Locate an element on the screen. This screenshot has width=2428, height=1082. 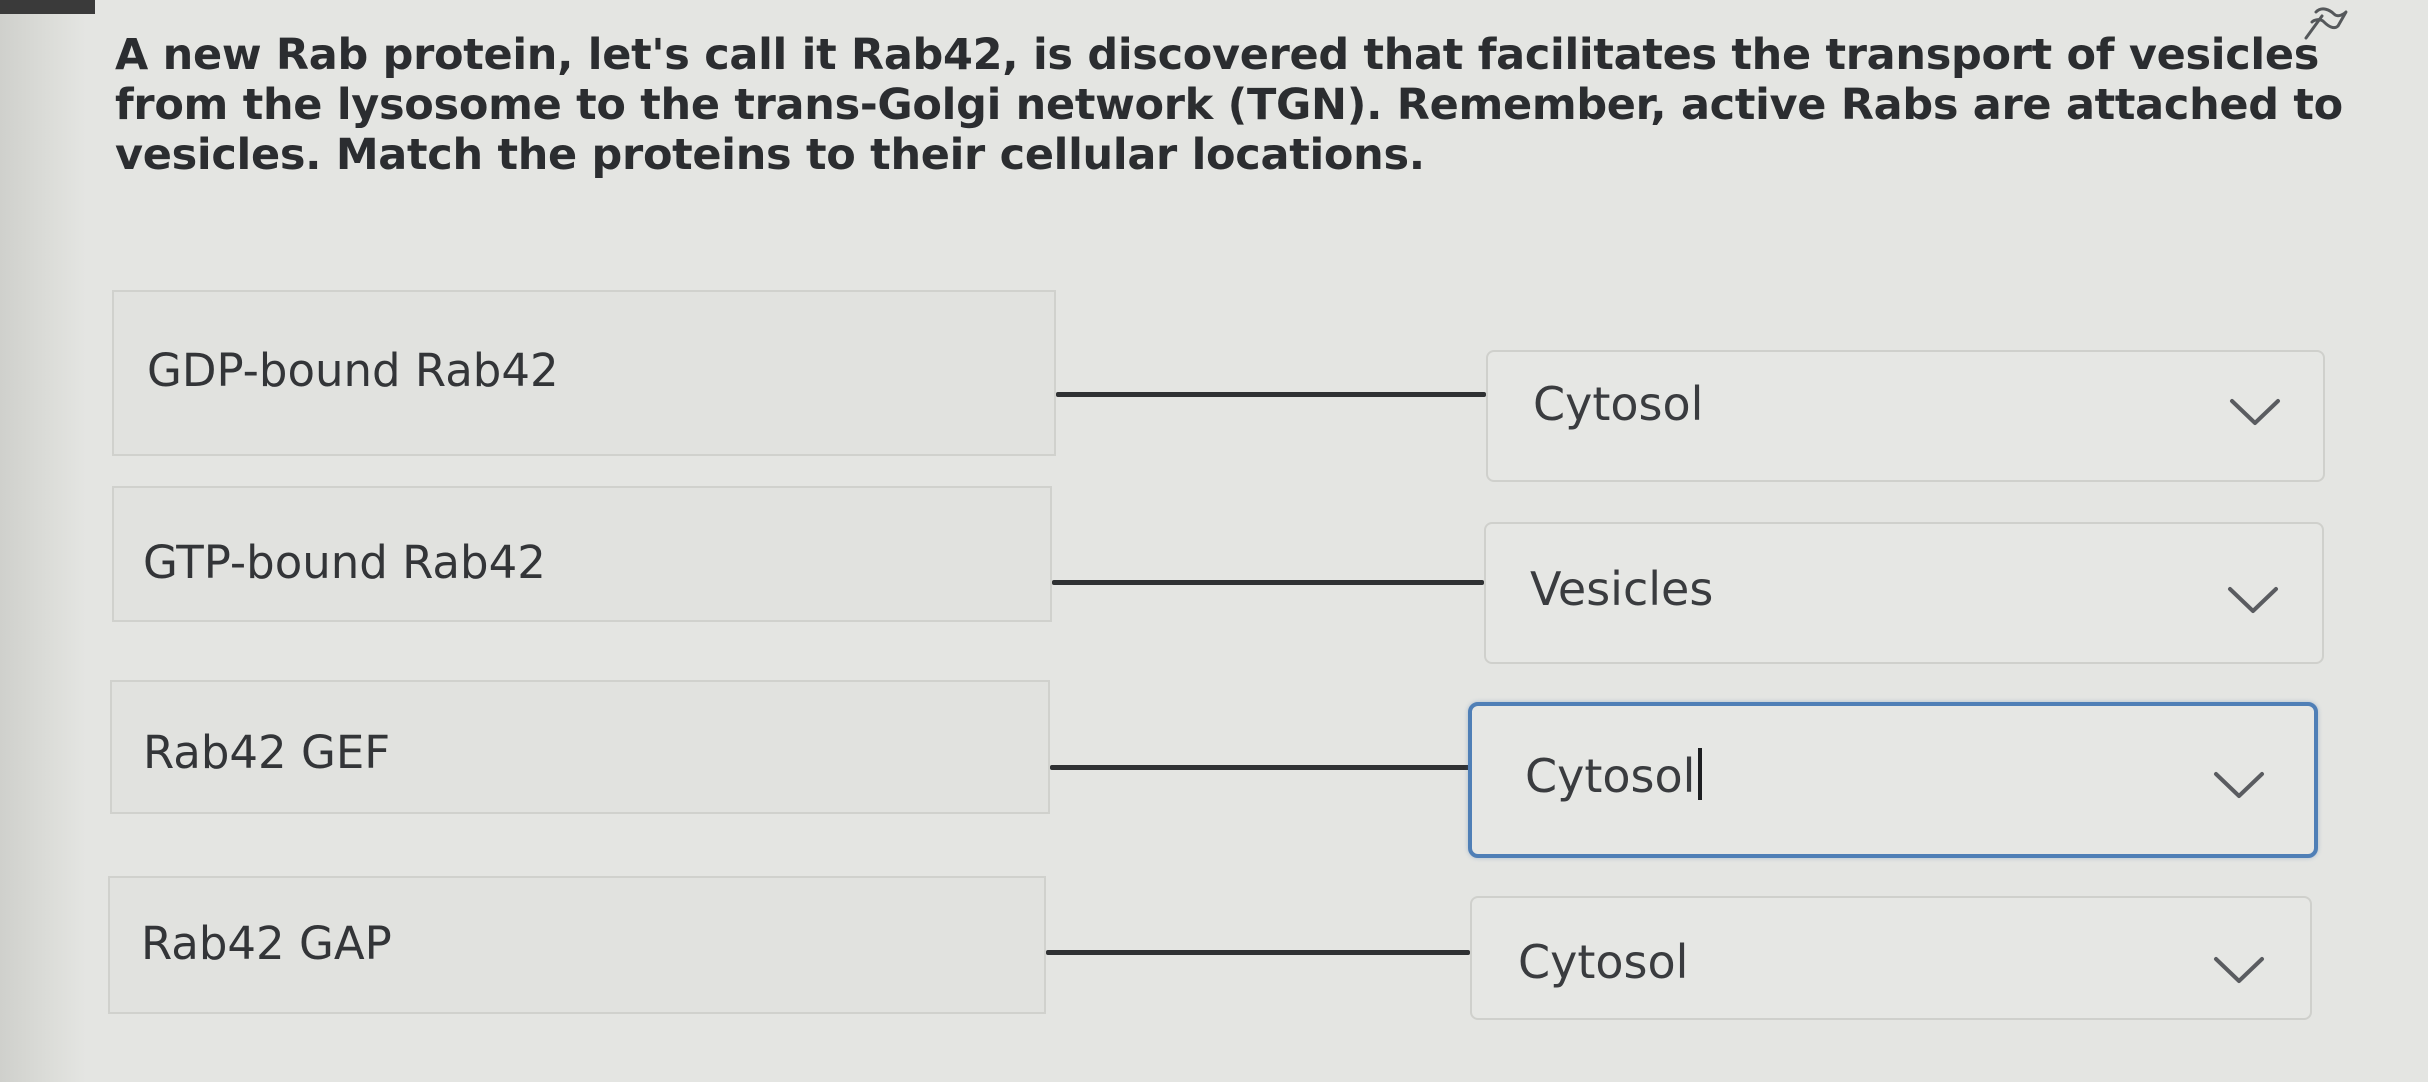
location-select-text: Cytosol is located at coordinates (1610, 776).